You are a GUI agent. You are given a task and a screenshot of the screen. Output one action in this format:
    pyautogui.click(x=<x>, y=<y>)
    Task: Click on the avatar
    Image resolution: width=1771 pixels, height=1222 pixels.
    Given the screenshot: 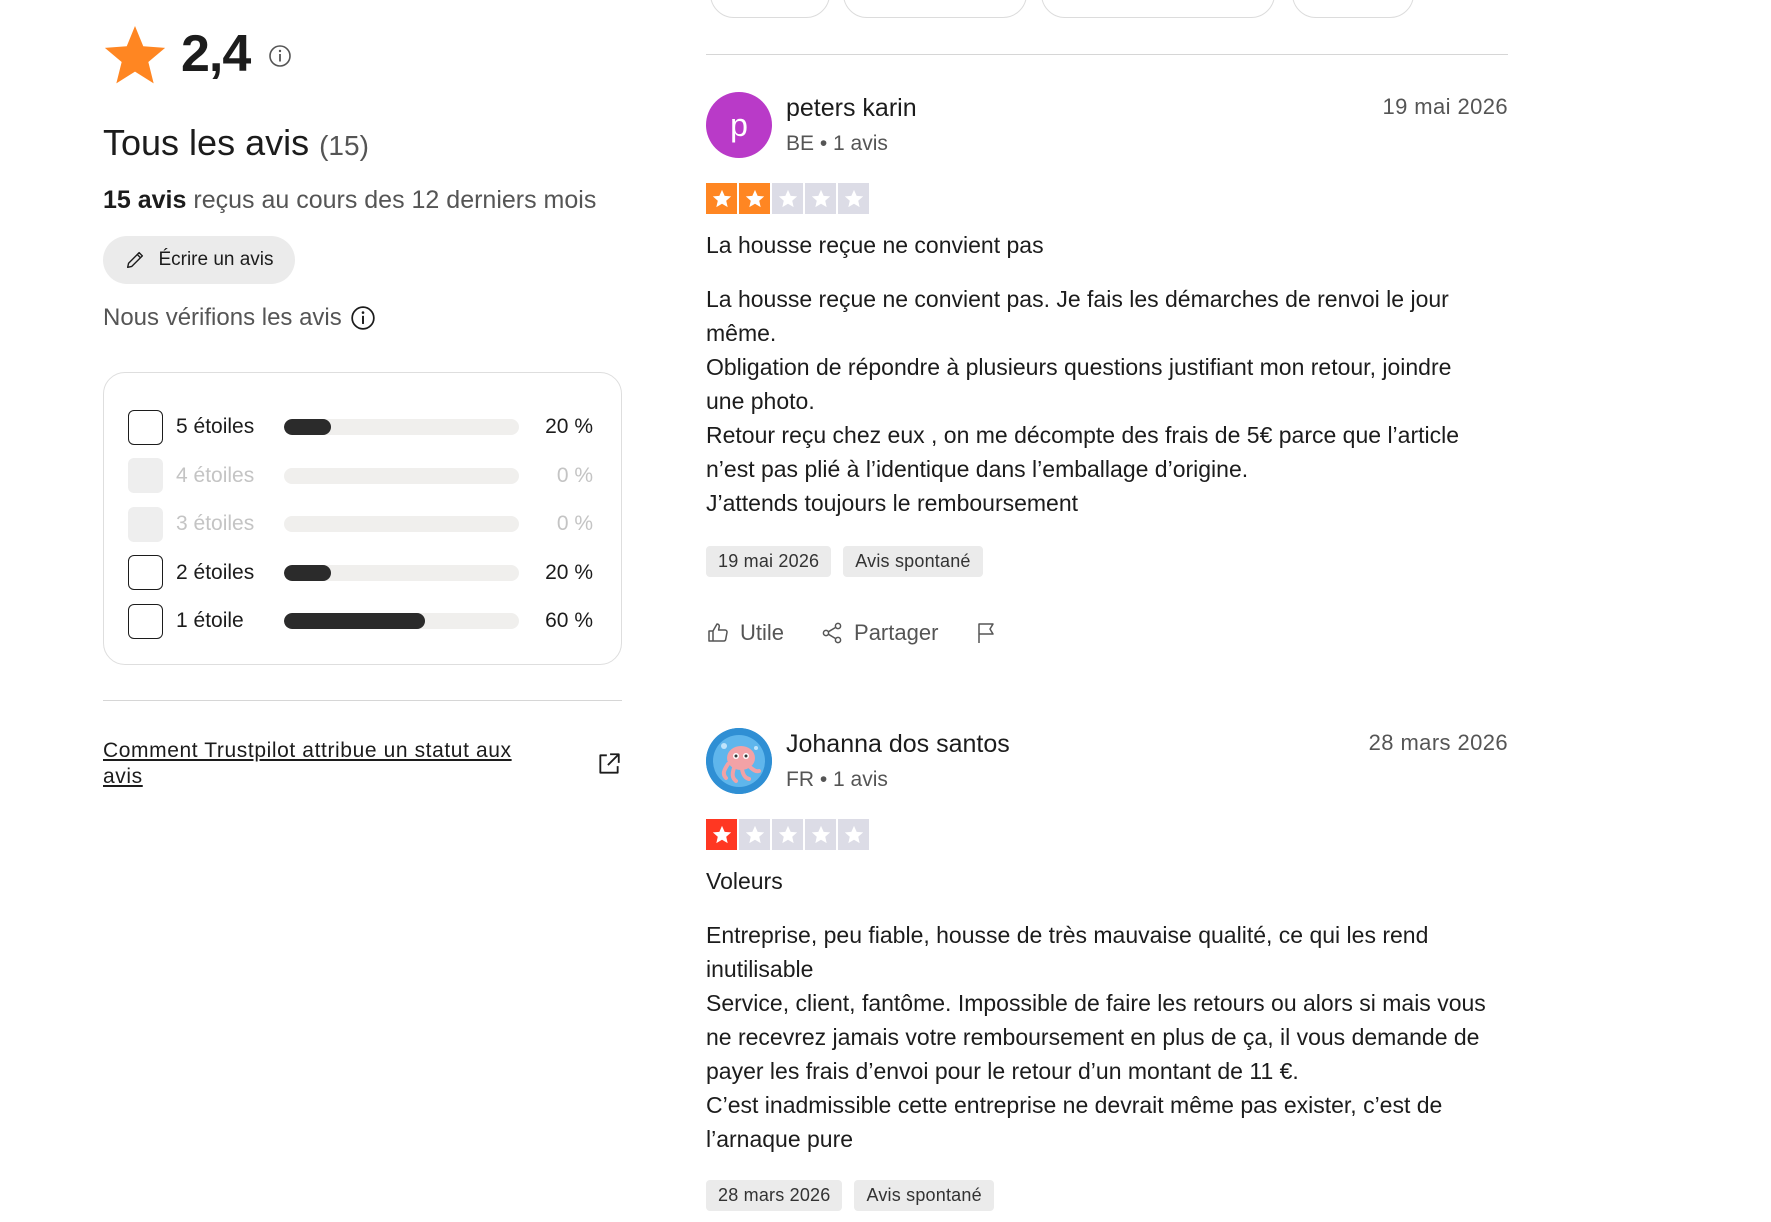 What is the action you would take?
    pyautogui.click(x=739, y=761)
    